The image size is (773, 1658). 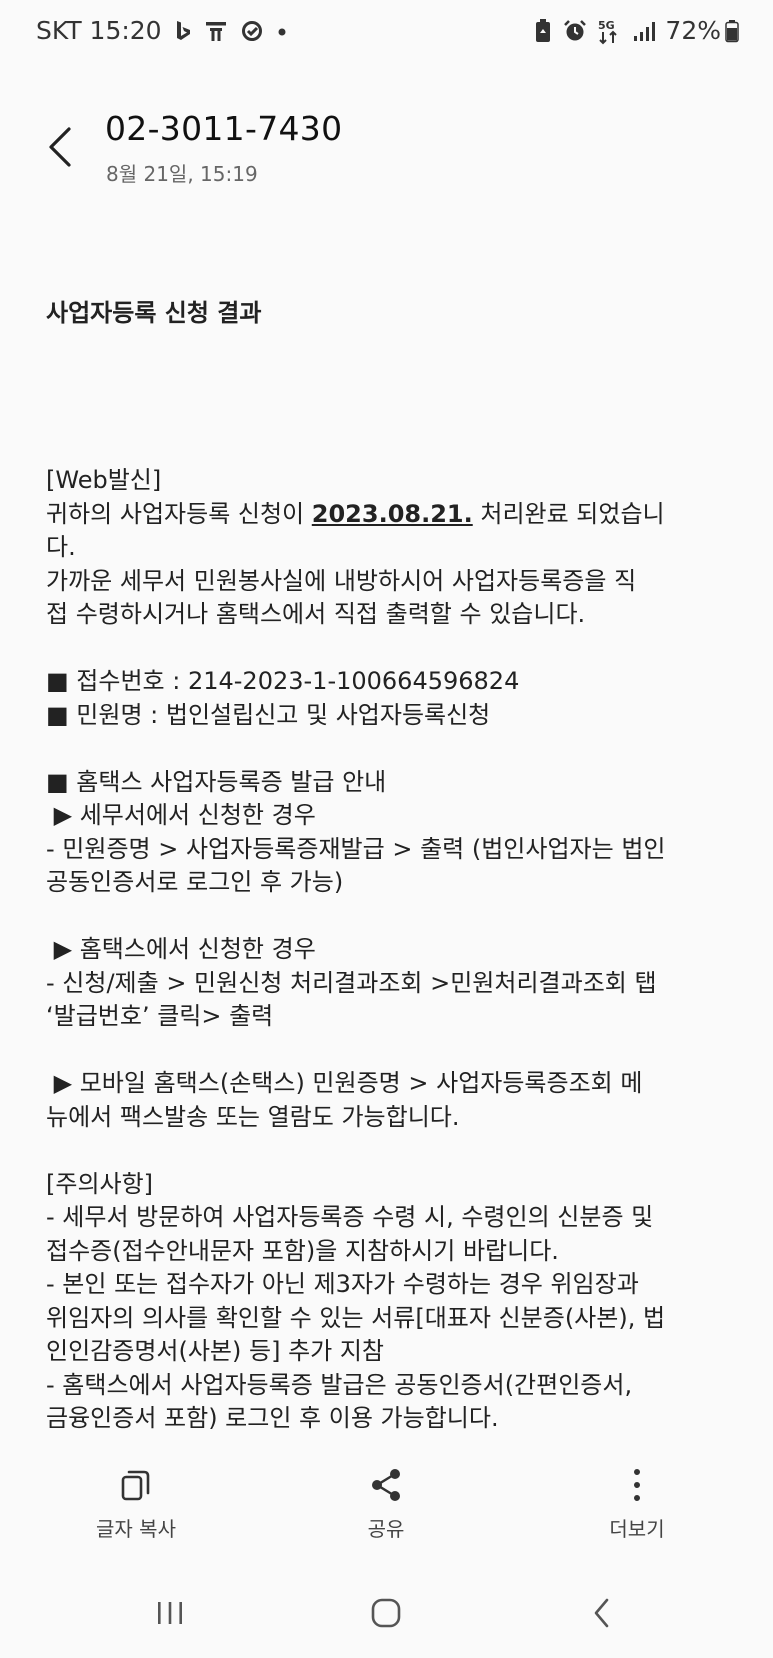 What do you see at coordinates (61, 547) in the screenshot?
I see `message-line: 다.` at bounding box center [61, 547].